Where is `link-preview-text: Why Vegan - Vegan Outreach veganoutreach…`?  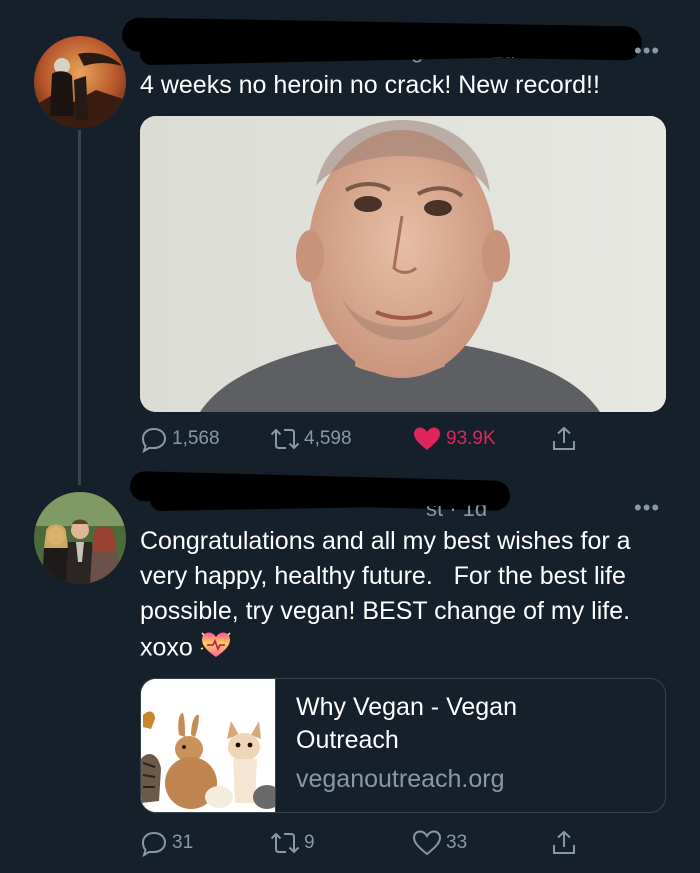 link-preview-text: Why Vegan - Vegan Outreach veganoutreach… is located at coordinates (443, 745).